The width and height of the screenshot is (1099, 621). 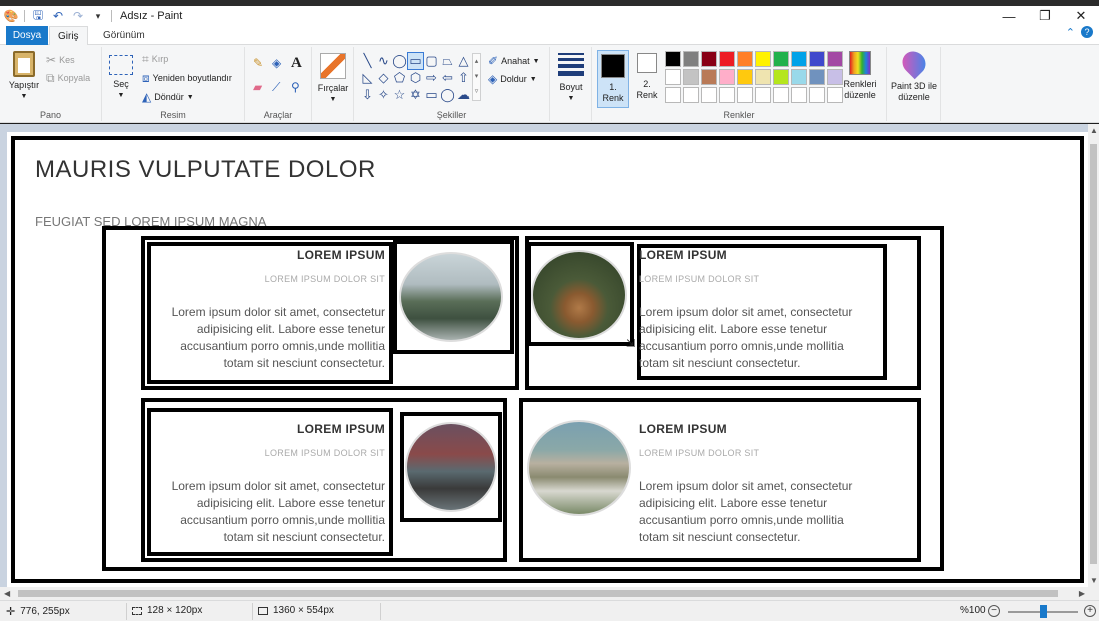 I want to click on triangle-shape-icon: △, so click(x=463, y=61).